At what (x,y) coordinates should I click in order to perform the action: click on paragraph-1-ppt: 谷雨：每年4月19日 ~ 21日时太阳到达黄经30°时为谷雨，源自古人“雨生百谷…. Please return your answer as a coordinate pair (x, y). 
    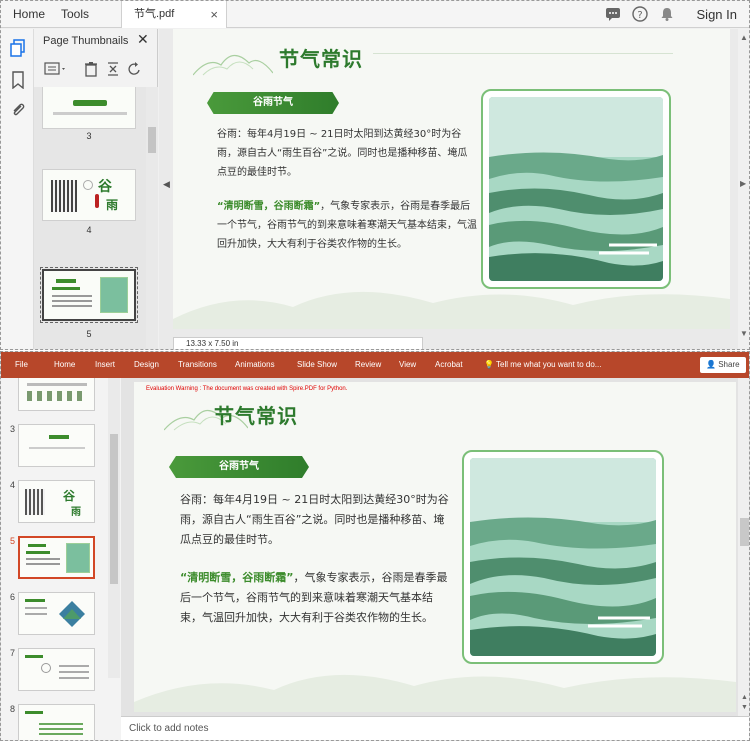
    Looking at the image, I should click on (316, 520).